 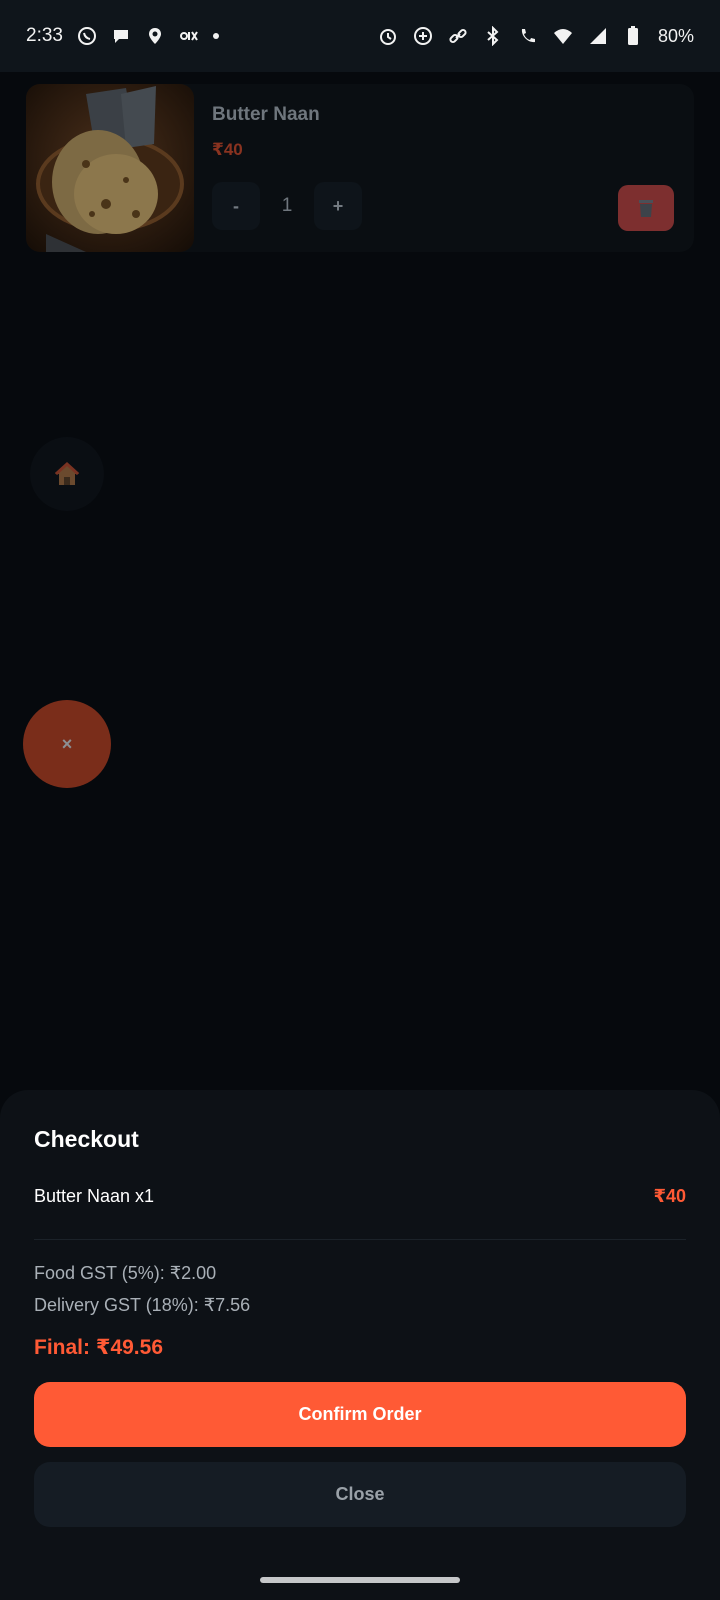 I want to click on increment-button: +, so click(x=338, y=206).